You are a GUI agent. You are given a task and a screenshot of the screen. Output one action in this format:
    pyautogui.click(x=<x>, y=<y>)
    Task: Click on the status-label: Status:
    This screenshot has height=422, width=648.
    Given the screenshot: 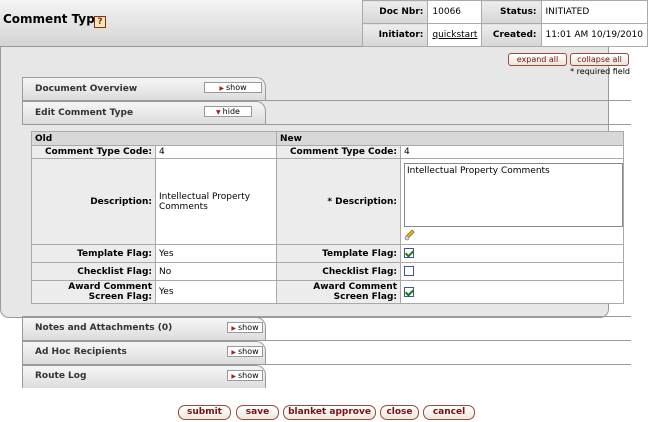 What is the action you would take?
    pyautogui.click(x=511, y=12)
    